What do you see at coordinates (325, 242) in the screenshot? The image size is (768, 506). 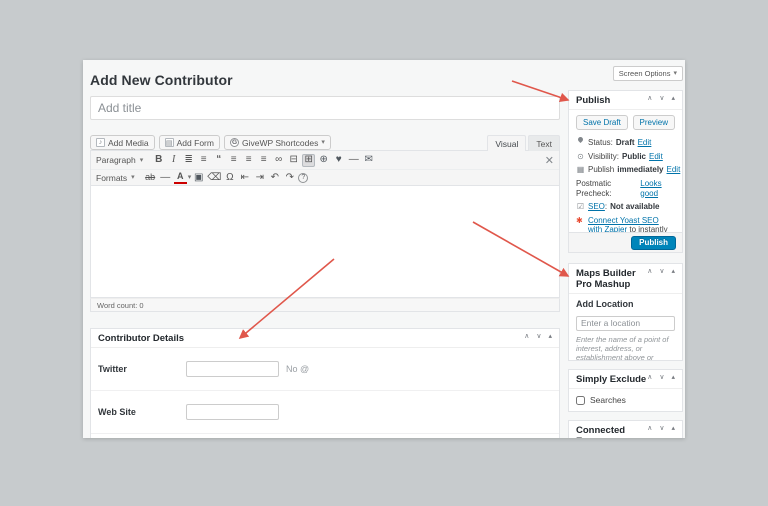 I see `editor-content-area` at bounding box center [325, 242].